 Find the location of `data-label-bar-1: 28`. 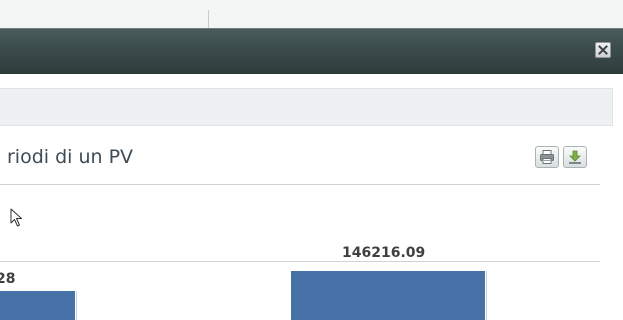

data-label-bar-1: 28 is located at coordinates (8, 279).